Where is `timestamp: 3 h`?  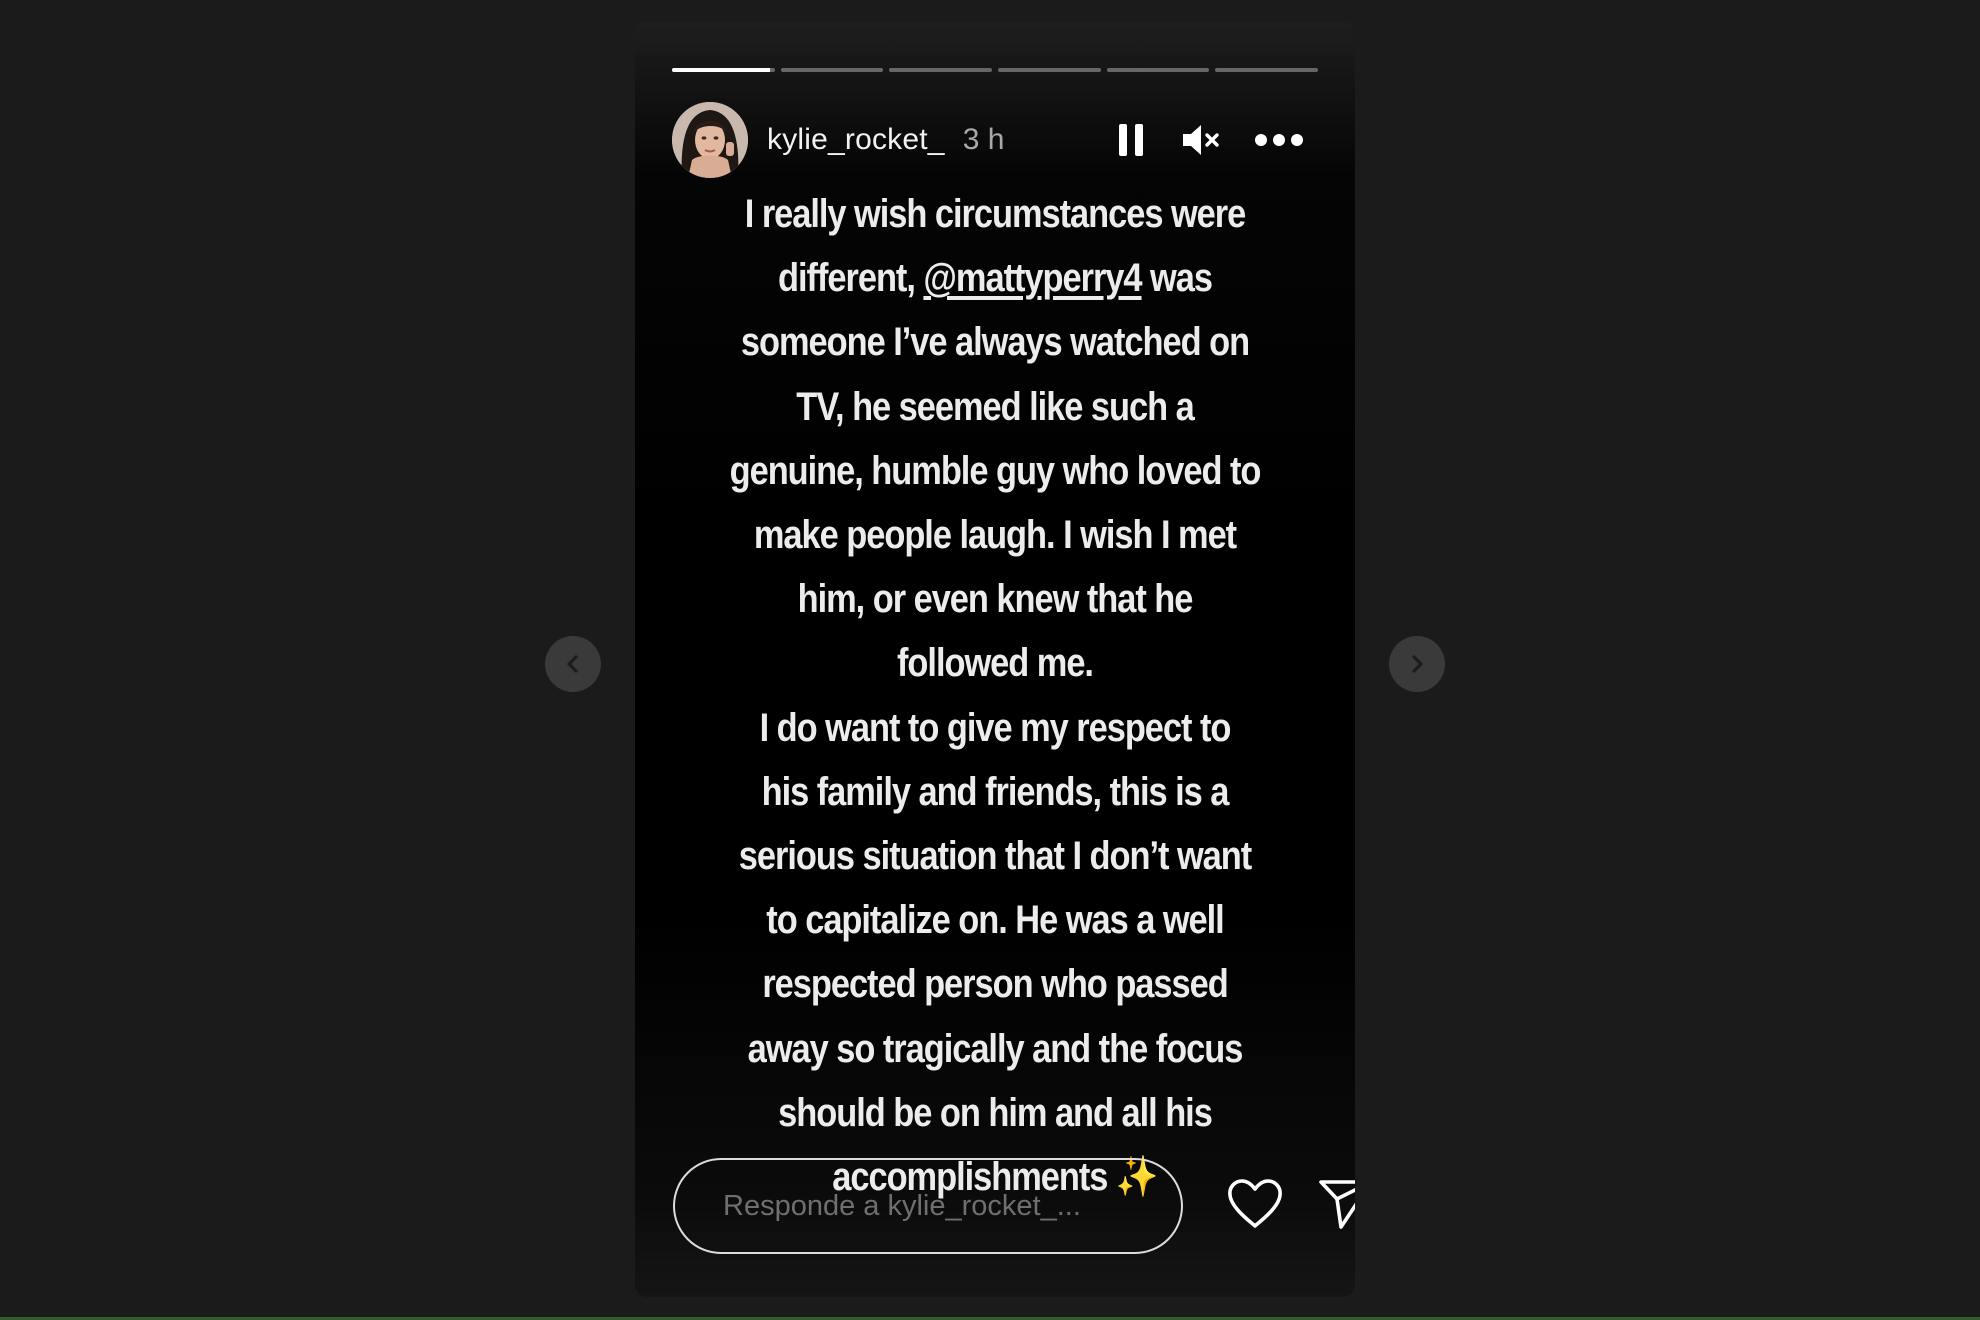
timestamp: 3 h is located at coordinates (983, 139).